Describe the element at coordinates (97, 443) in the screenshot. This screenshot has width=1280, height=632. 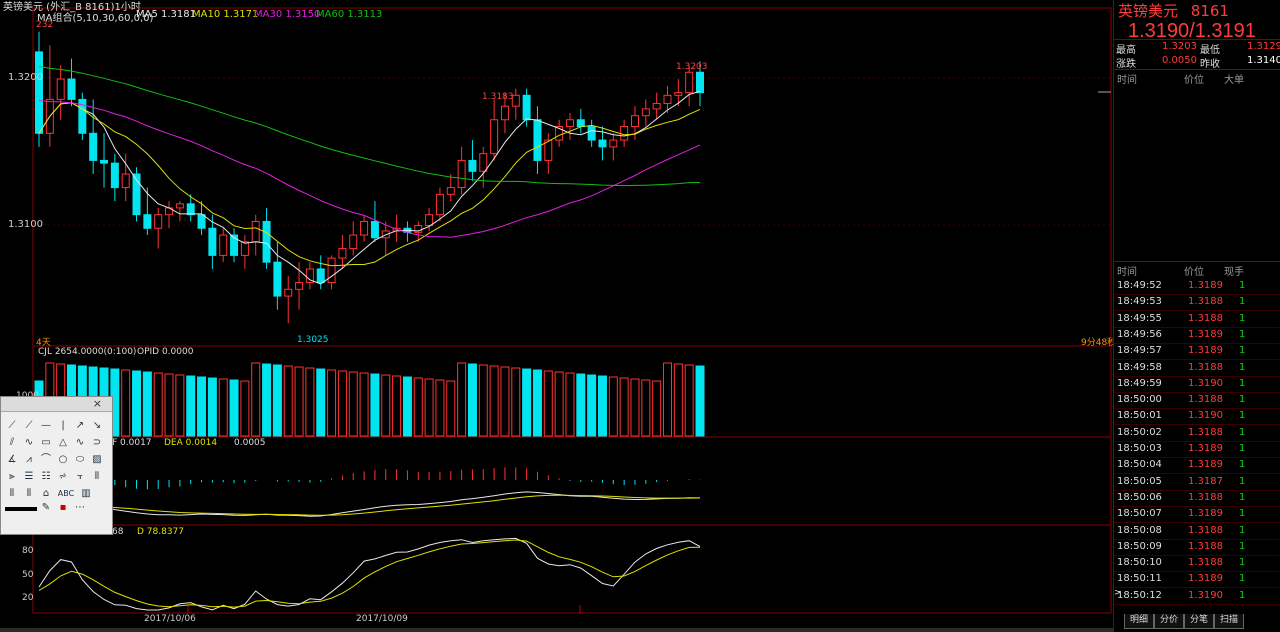
I see `arc-icon: ⊃` at that location.